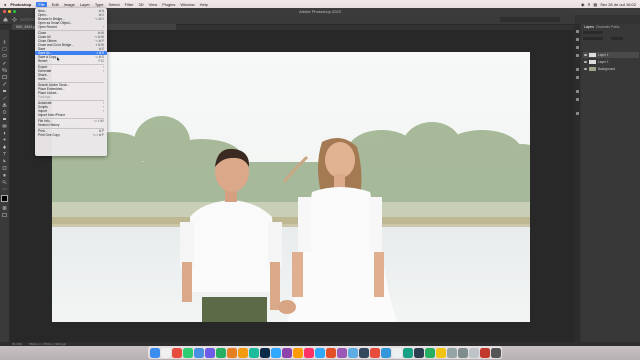 The height and width of the screenshot is (360, 640). What do you see at coordinates (595, 4) in the screenshot?
I see `control-center-icon: ▦` at bounding box center [595, 4].